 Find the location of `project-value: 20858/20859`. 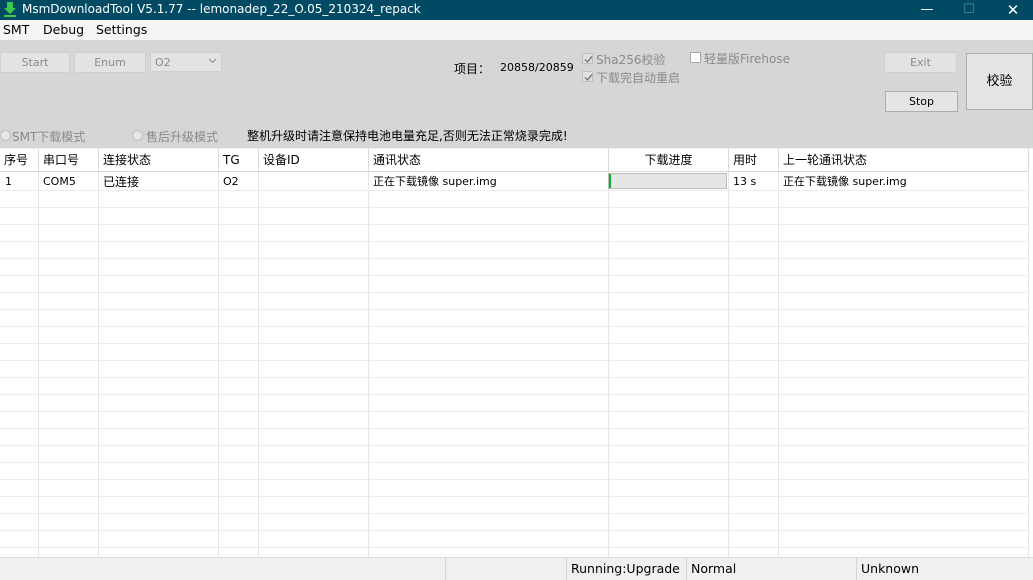

project-value: 20858/20859 is located at coordinates (537, 67).